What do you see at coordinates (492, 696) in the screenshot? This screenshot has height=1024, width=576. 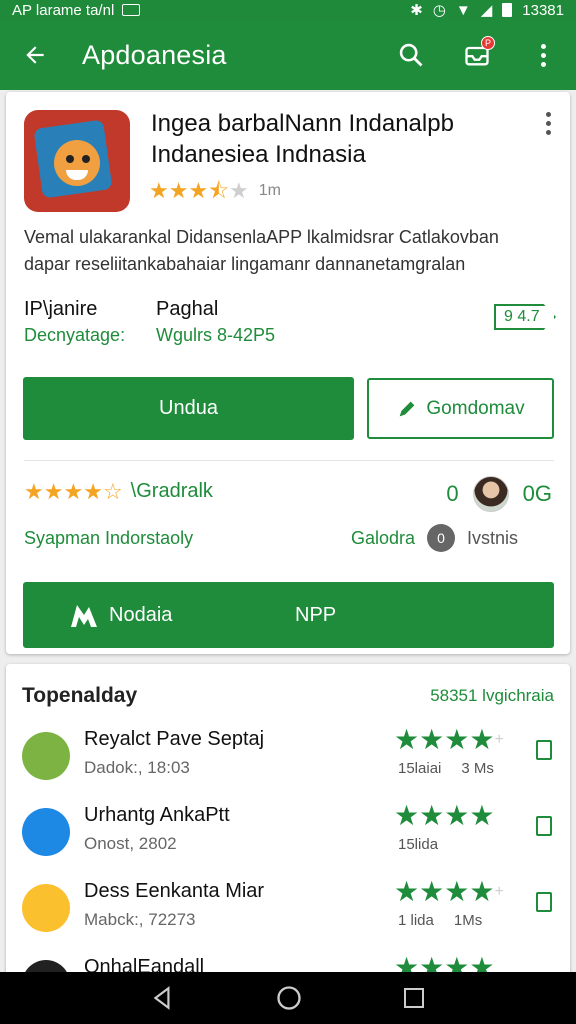 I see `list-more-link: 58351 lvgichraia` at bounding box center [492, 696].